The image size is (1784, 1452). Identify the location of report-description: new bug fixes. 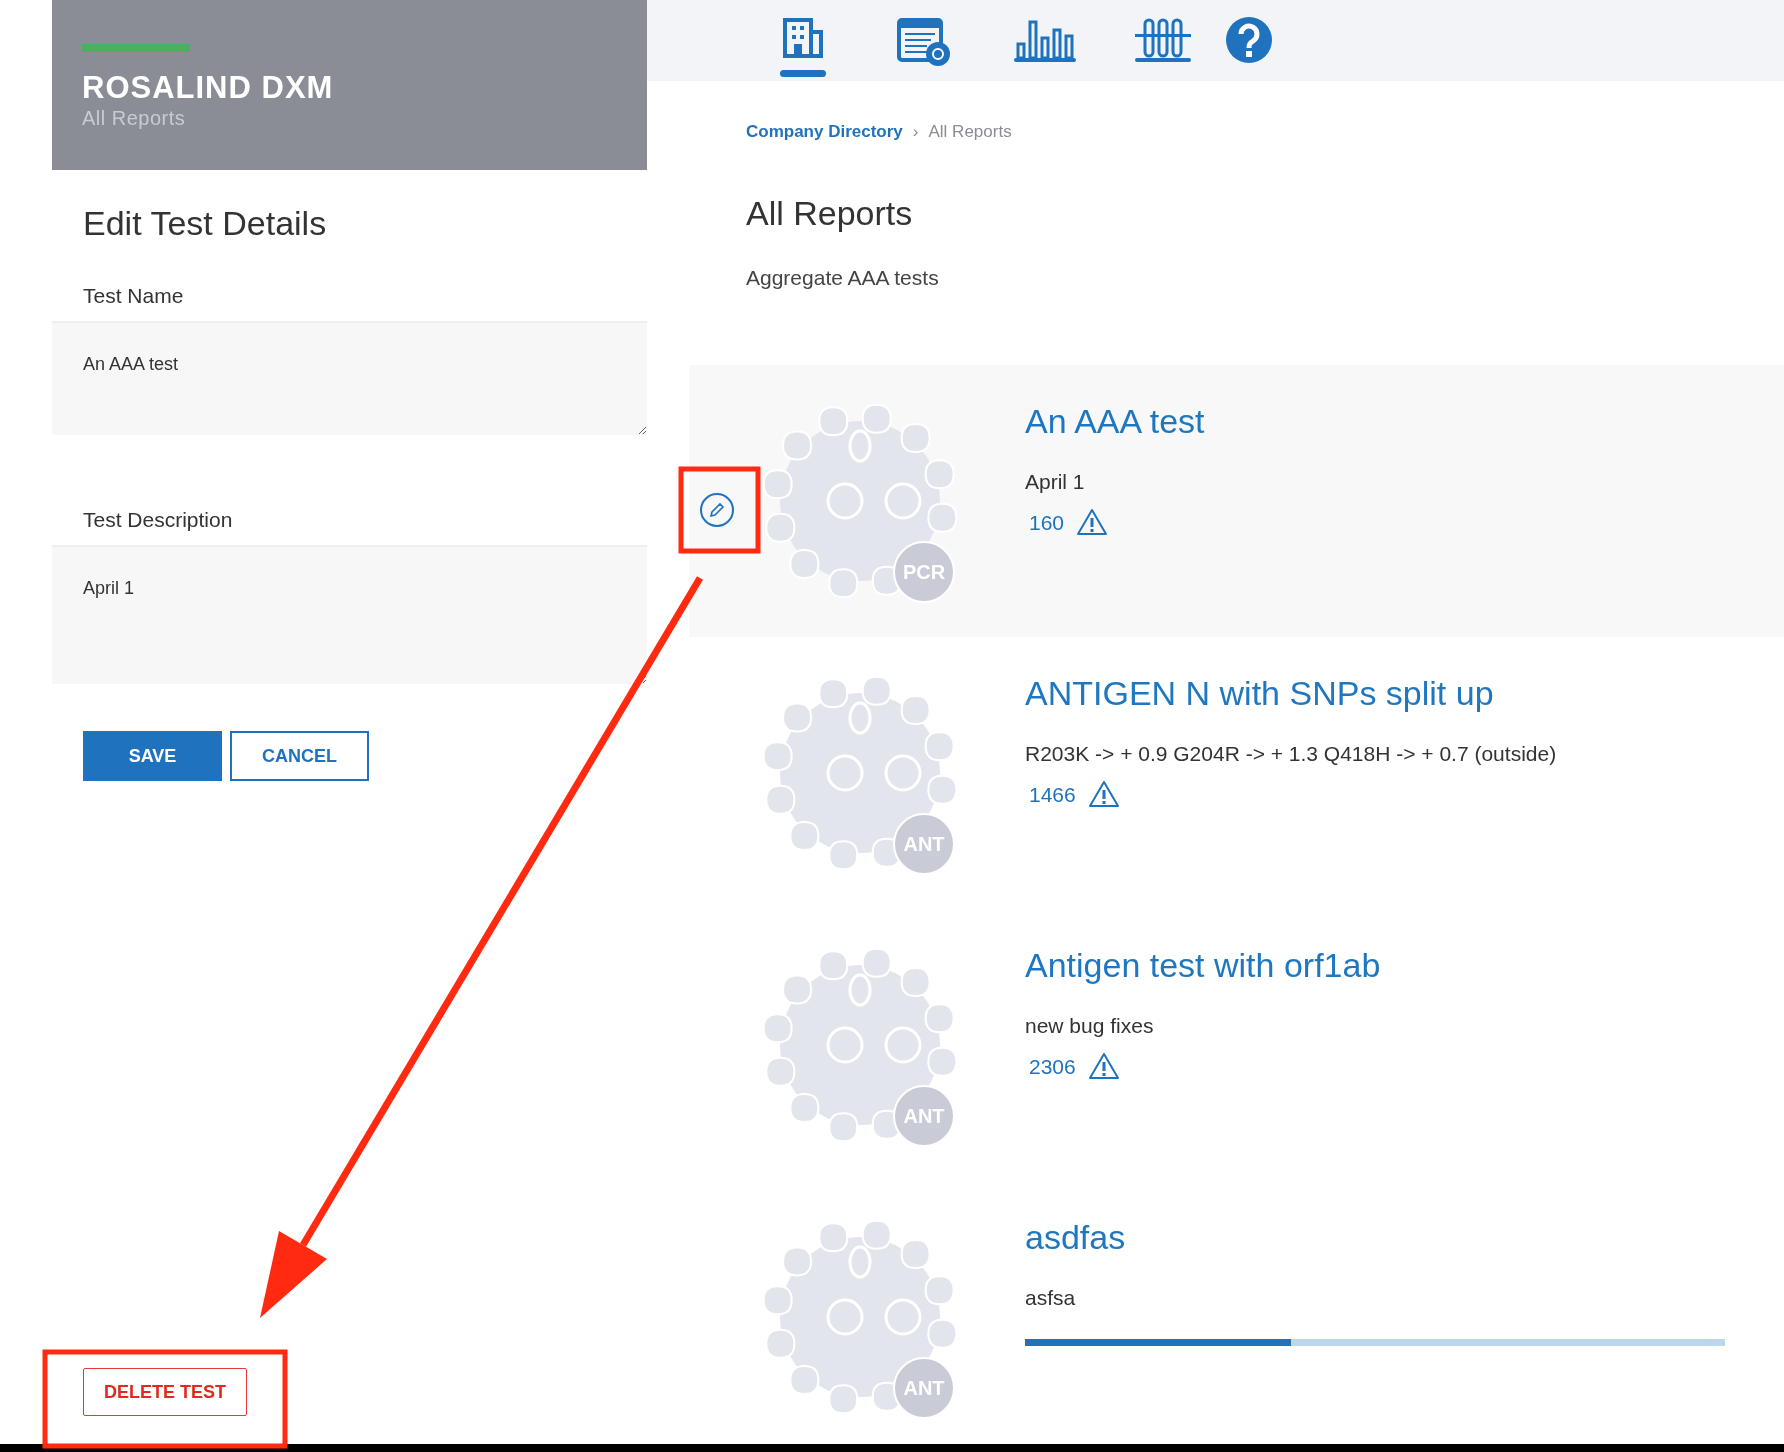
(1090, 1025).